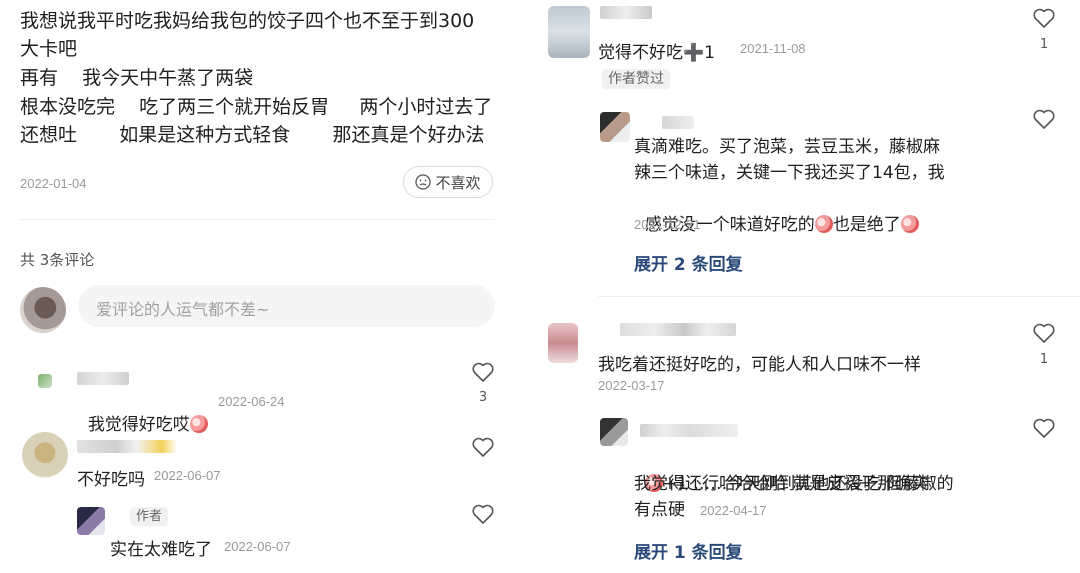 The image size is (1080, 573). I want to click on comment-date: 2022-06-24, so click(251, 401).